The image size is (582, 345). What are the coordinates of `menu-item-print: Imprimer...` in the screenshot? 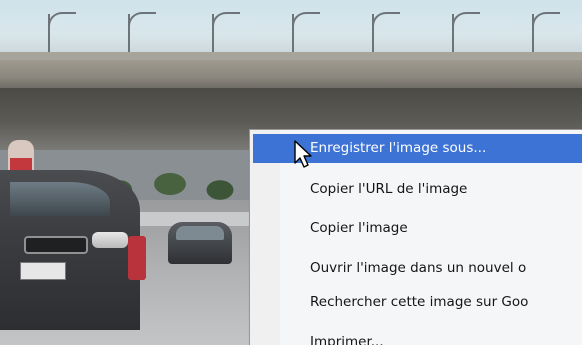 It's located at (417, 336).